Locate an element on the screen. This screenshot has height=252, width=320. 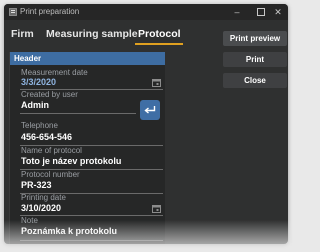
panel-title: Header is located at coordinates (87, 58).